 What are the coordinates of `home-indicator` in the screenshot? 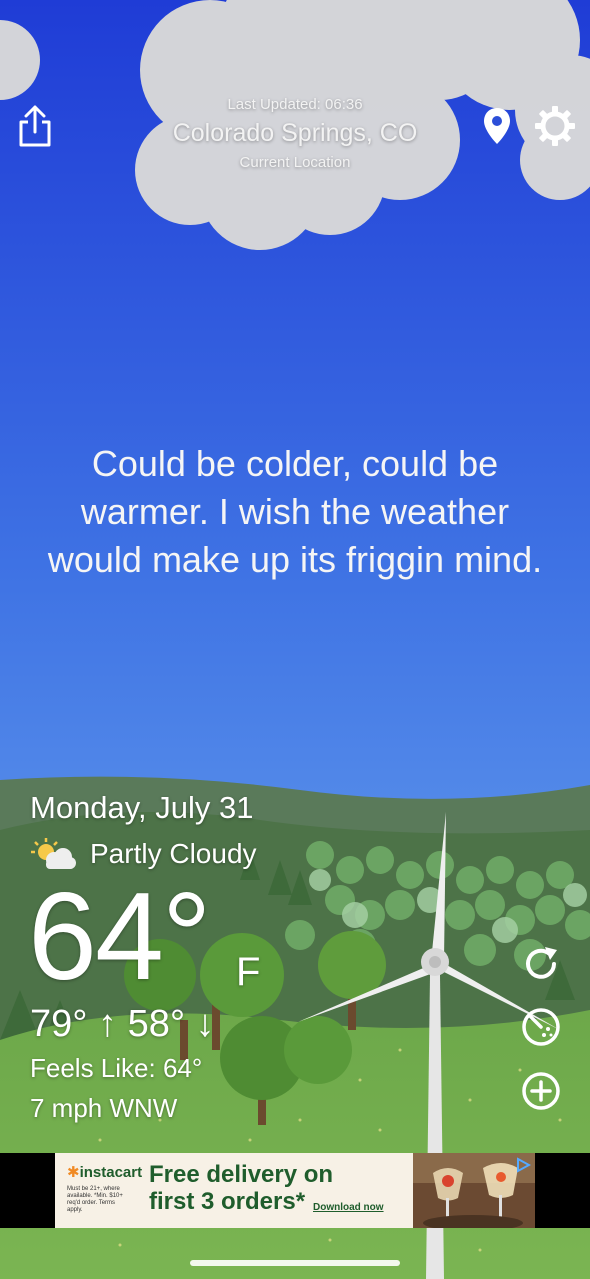 It's located at (295, 1263).